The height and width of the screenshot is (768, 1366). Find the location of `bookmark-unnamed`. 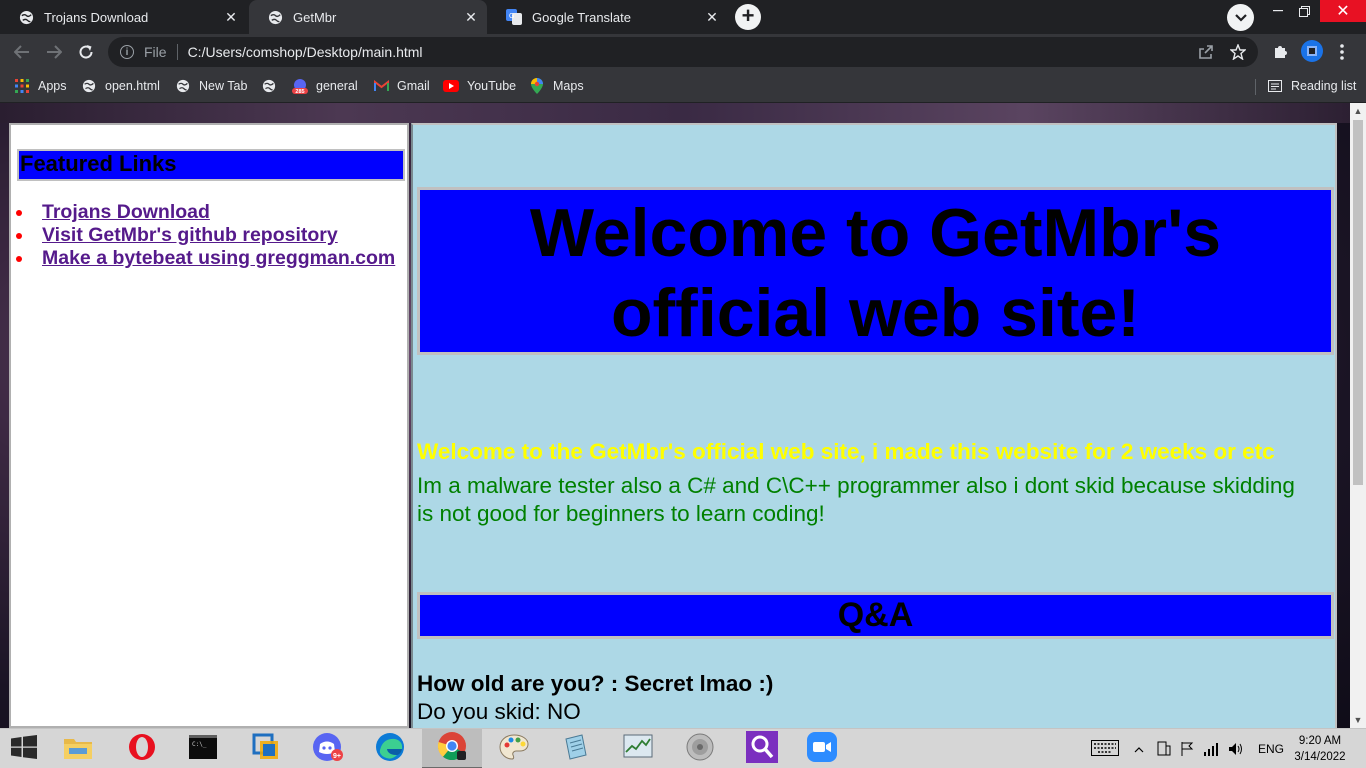

bookmark-unnamed is located at coordinates (273, 86).